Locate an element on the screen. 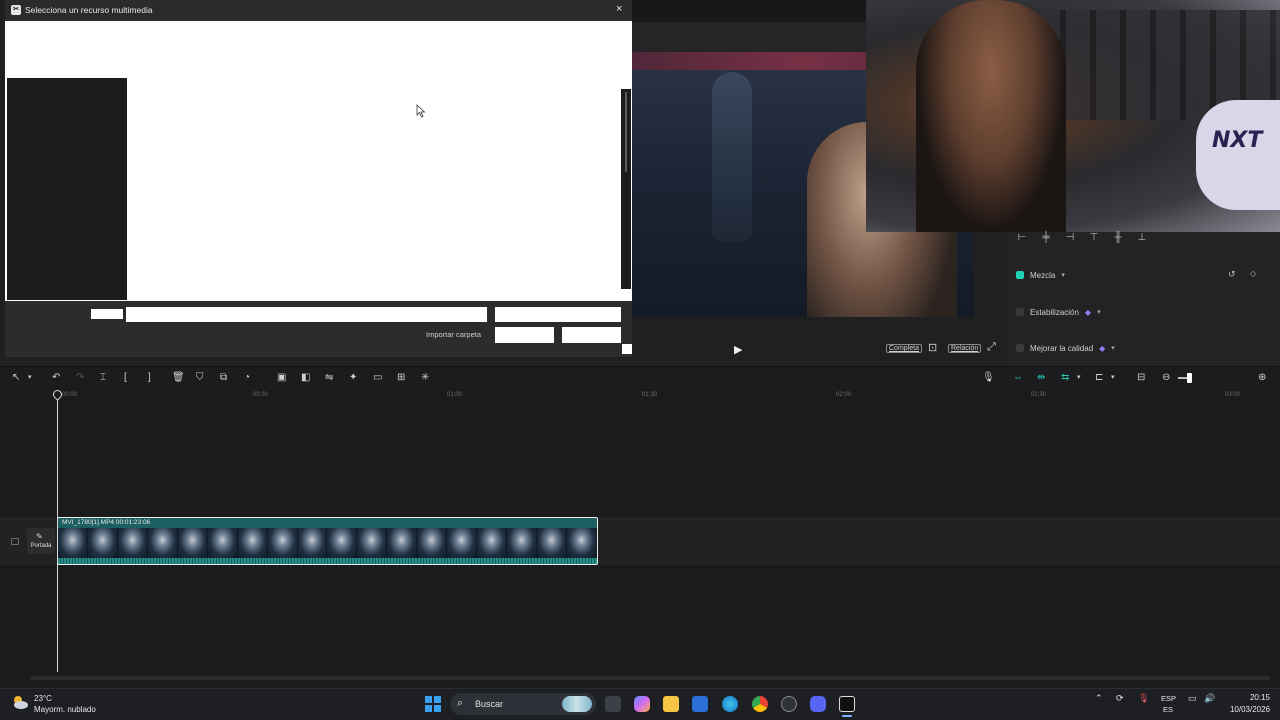  reverse-icon: ⇋ is located at coordinates (329, 378).